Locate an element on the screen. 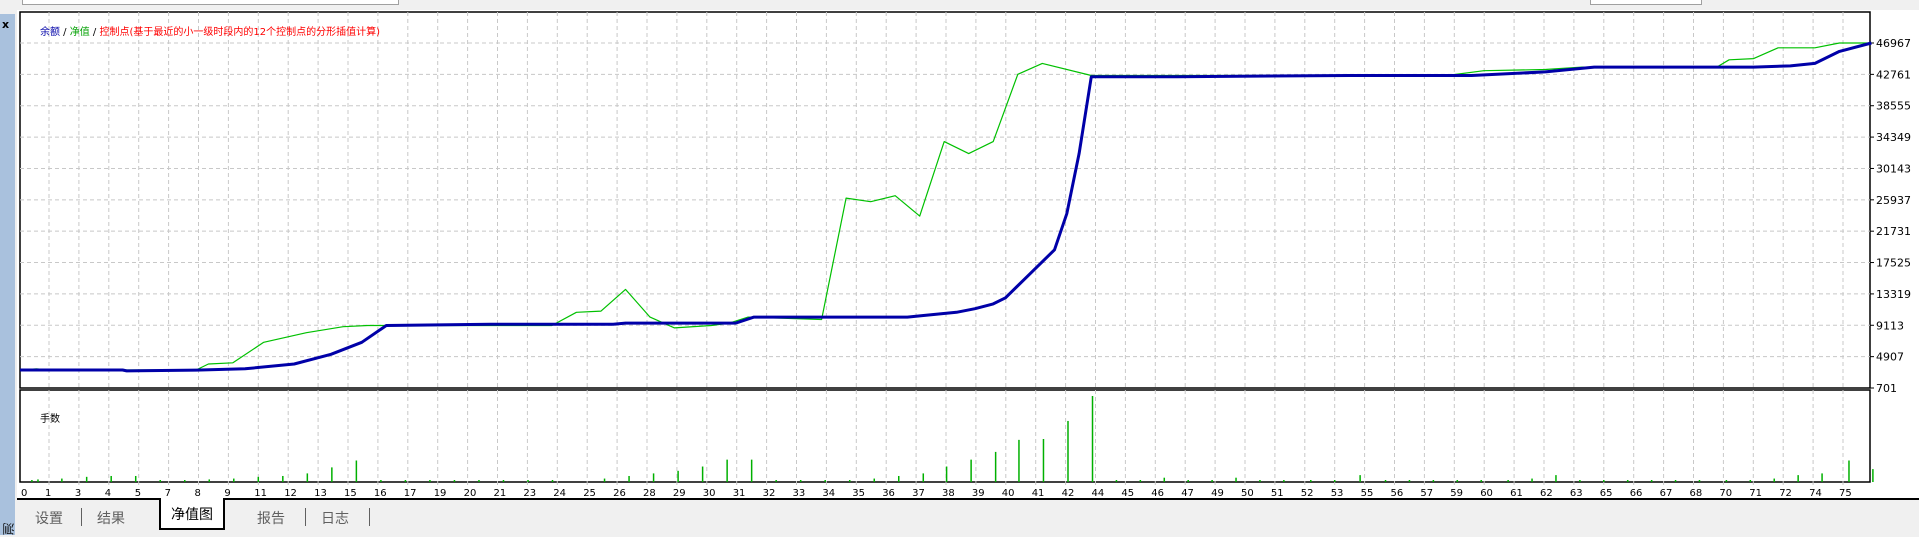 This screenshot has width=1919, height=537. x-tick-label: 59 is located at coordinates (1456, 493).